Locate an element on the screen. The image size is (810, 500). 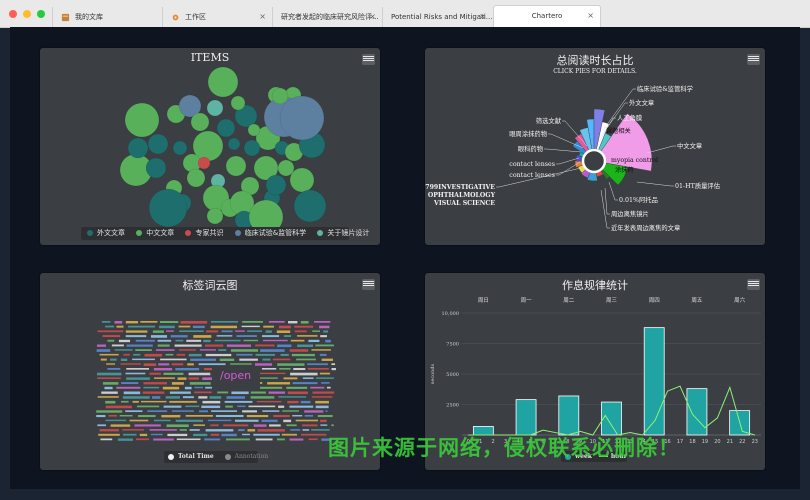
pie-label: 外文文章 is located at coordinates (641, 102).